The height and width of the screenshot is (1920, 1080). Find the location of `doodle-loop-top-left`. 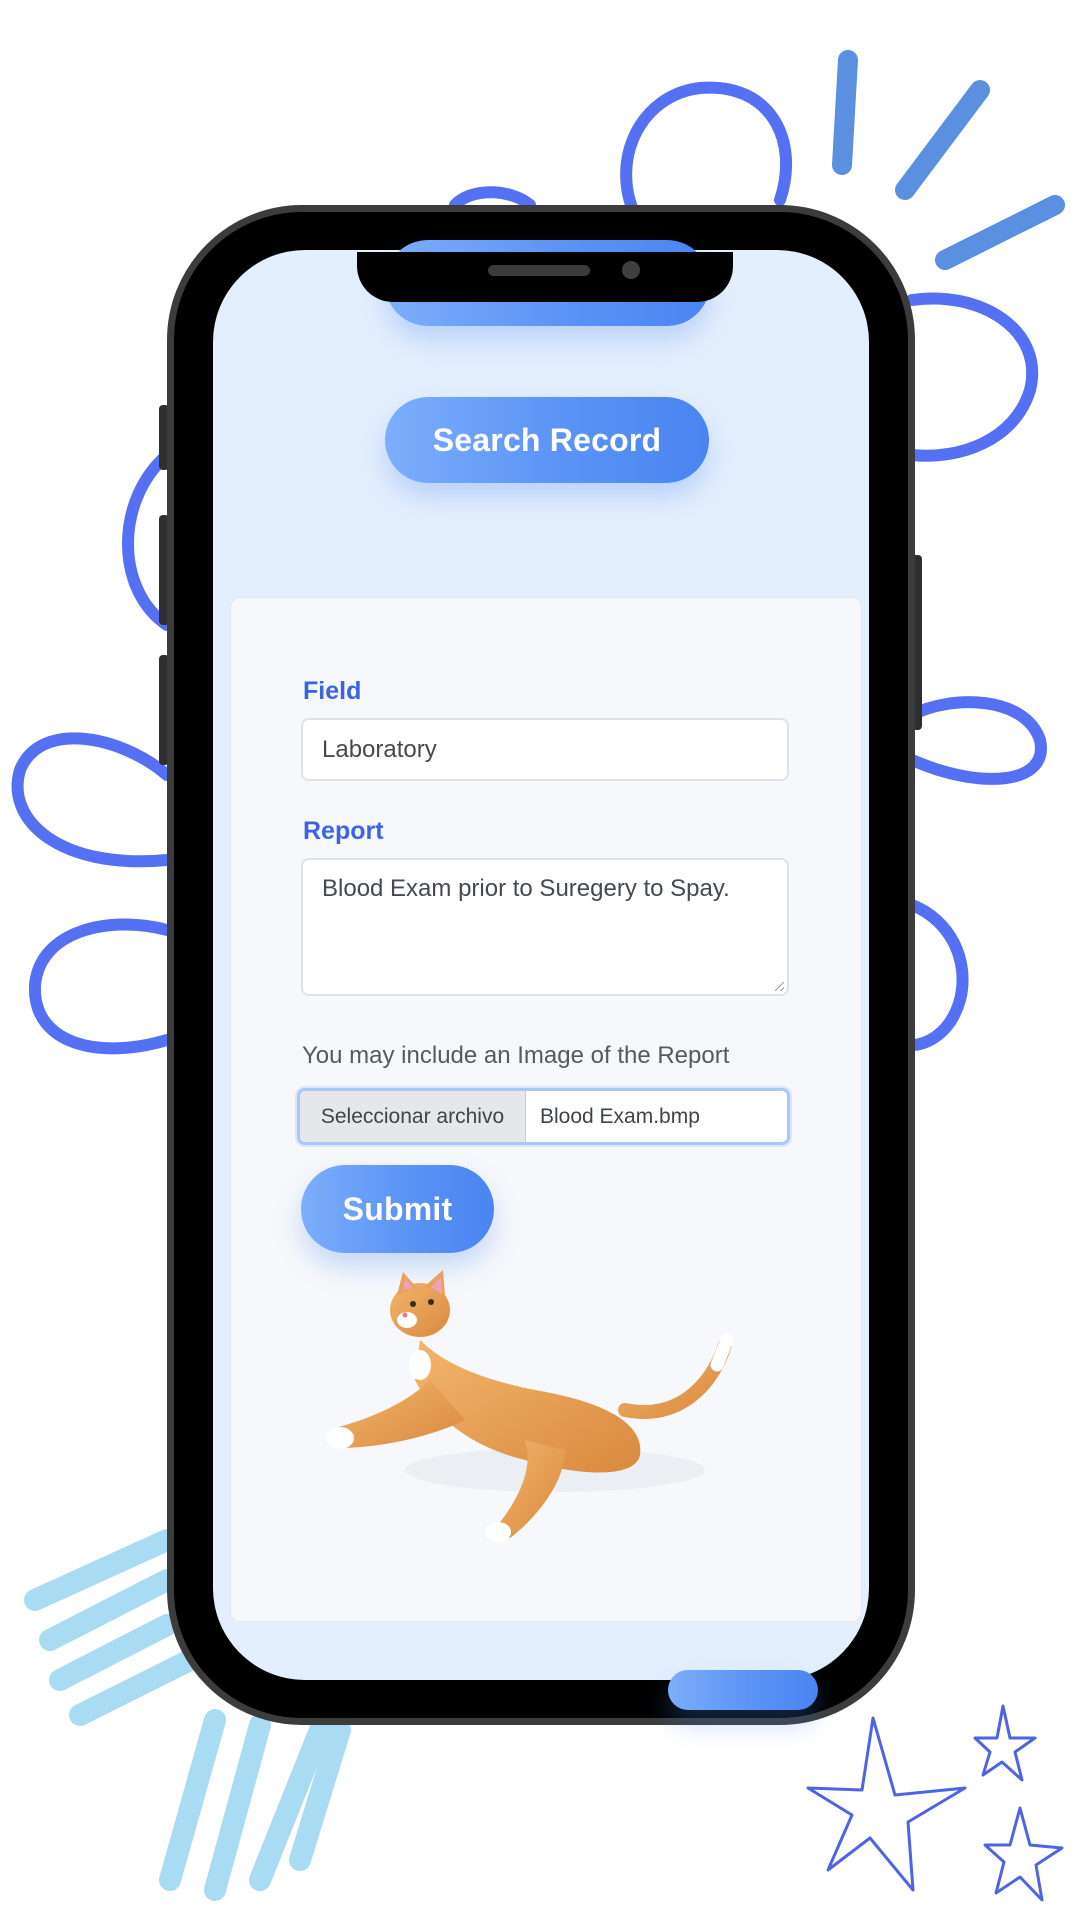

doodle-loop-top-left is located at coordinates (492, 198).